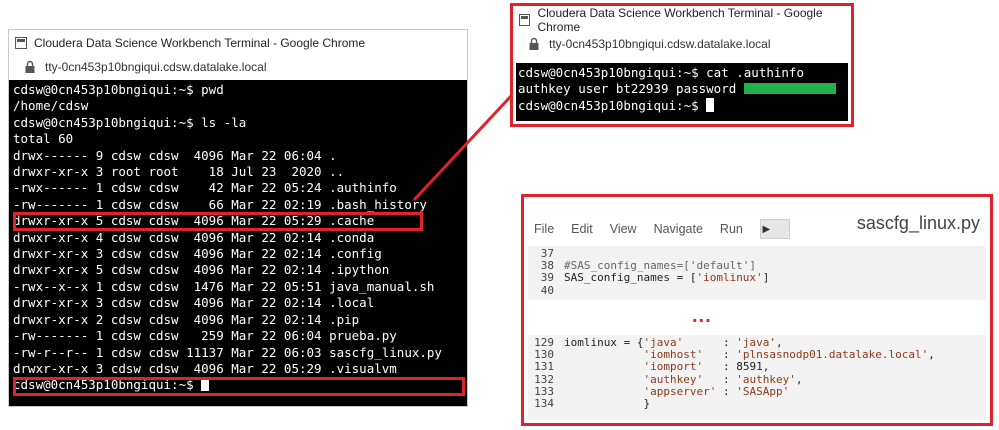 This screenshot has height=430, width=999. What do you see at coordinates (673, 342) in the screenshot?
I see `code-text: iomlinux = {'java' : 'java',` at bounding box center [673, 342].